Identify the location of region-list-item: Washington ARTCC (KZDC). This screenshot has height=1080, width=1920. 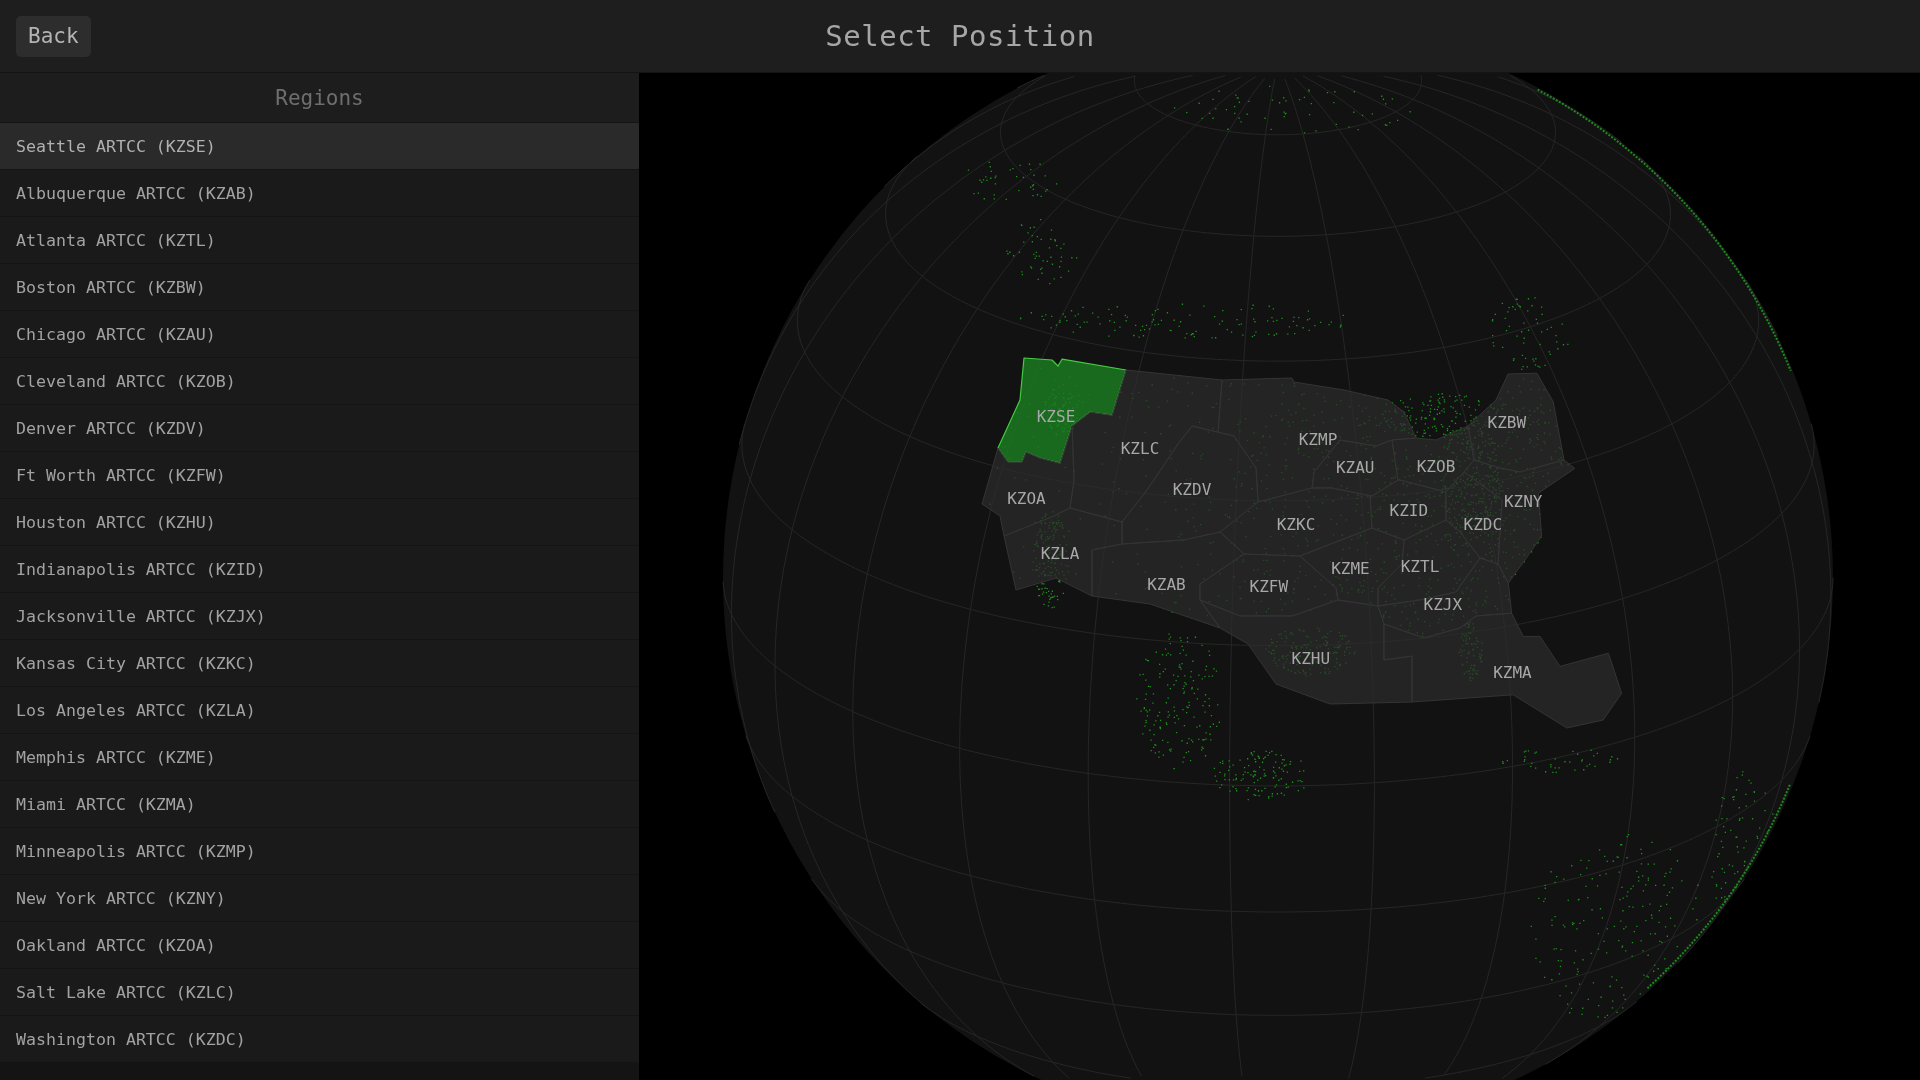
(319, 1039).